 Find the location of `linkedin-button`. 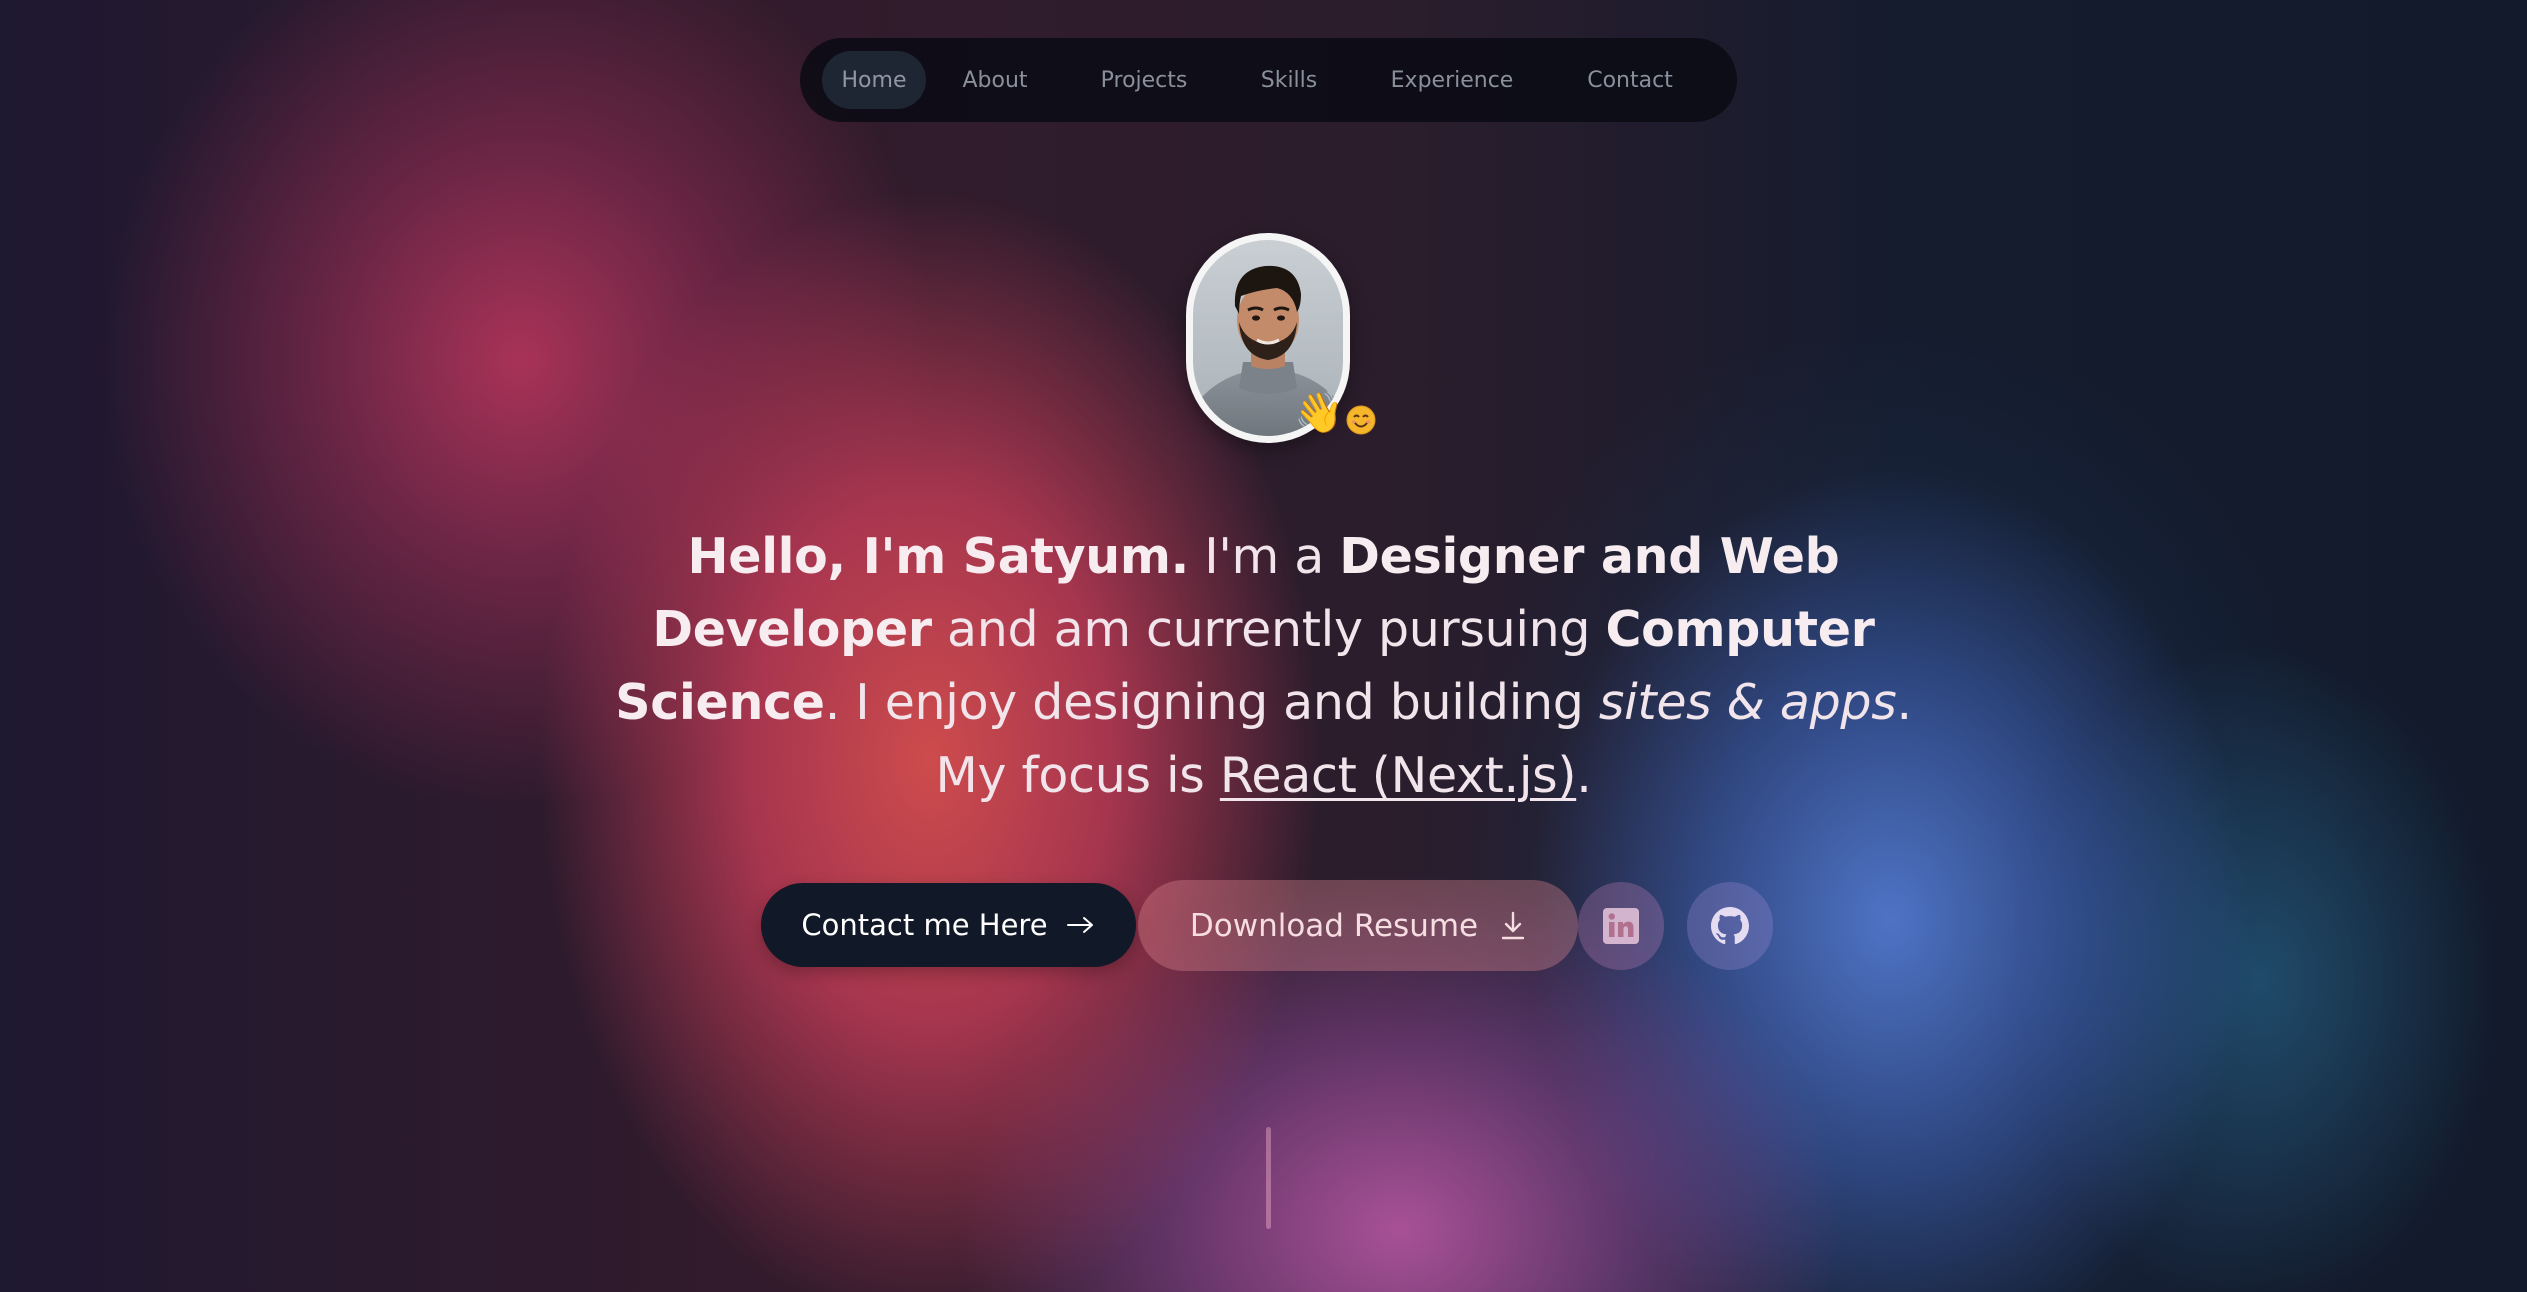

linkedin-button is located at coordinates (1621, 926).